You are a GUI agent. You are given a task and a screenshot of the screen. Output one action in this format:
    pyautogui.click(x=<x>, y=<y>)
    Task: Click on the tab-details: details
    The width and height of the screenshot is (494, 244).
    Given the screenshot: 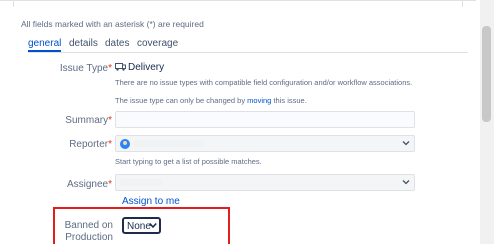 What is the action you would take?
    pyautogui.click(x=83, y=43)
    